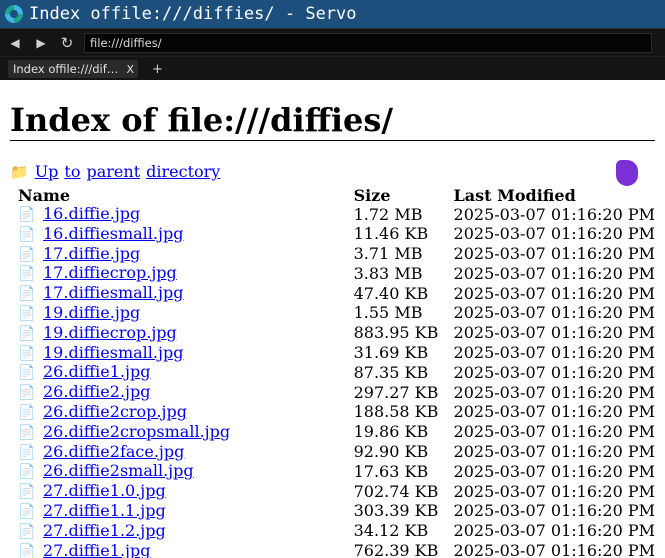  I want to click on file-link: 26.diffie2cropsmall.jpg, so click(136, 431).